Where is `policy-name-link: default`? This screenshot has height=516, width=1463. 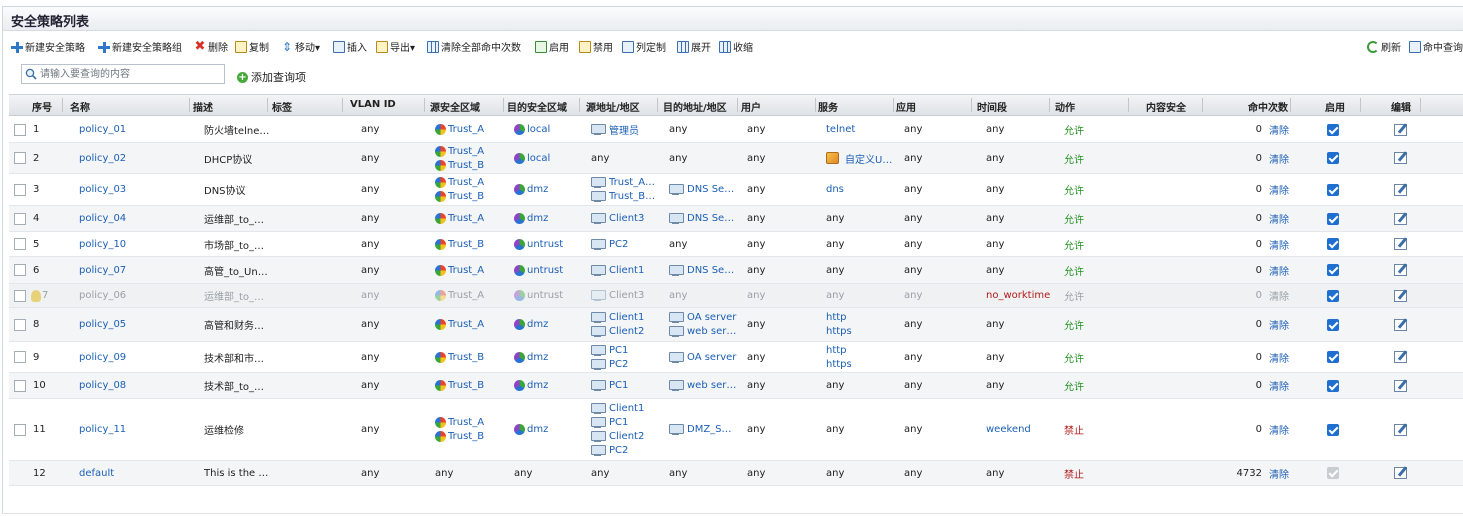
policy-name-link: default is located at coordinates (96, 473).